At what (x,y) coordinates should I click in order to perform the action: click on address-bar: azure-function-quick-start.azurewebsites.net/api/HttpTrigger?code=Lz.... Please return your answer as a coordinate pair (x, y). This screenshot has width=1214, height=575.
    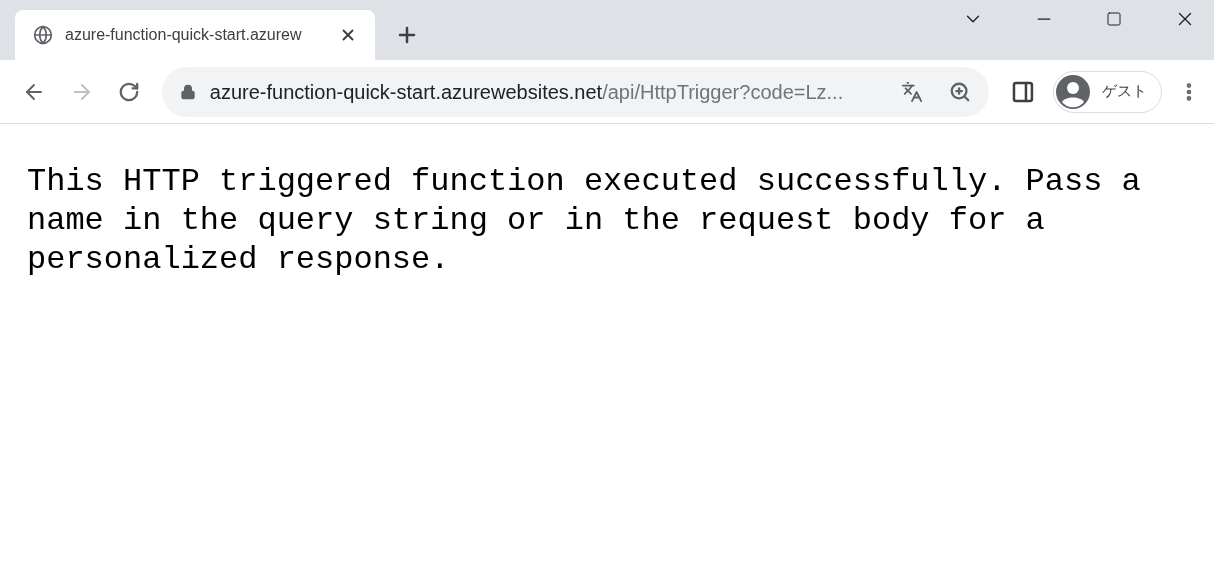
    Looking at the image, I should click on (575, 91).